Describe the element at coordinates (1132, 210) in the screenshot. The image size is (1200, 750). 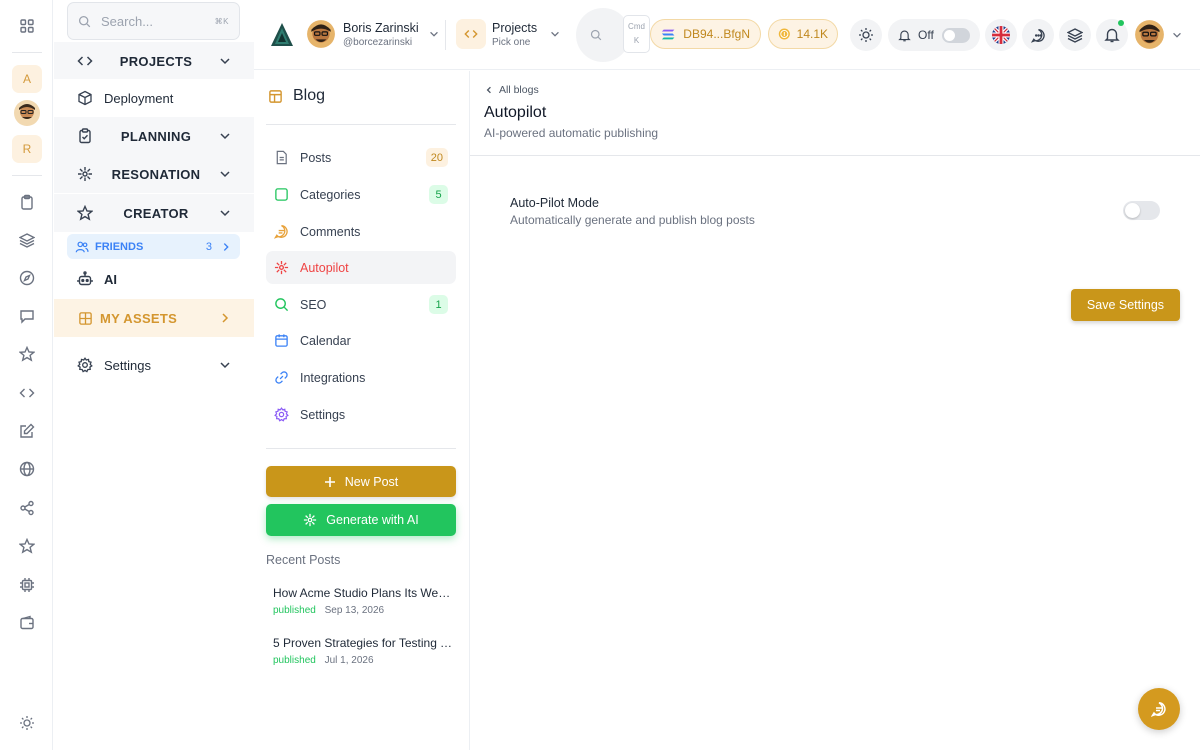
I see `toggle-knob` at that location.